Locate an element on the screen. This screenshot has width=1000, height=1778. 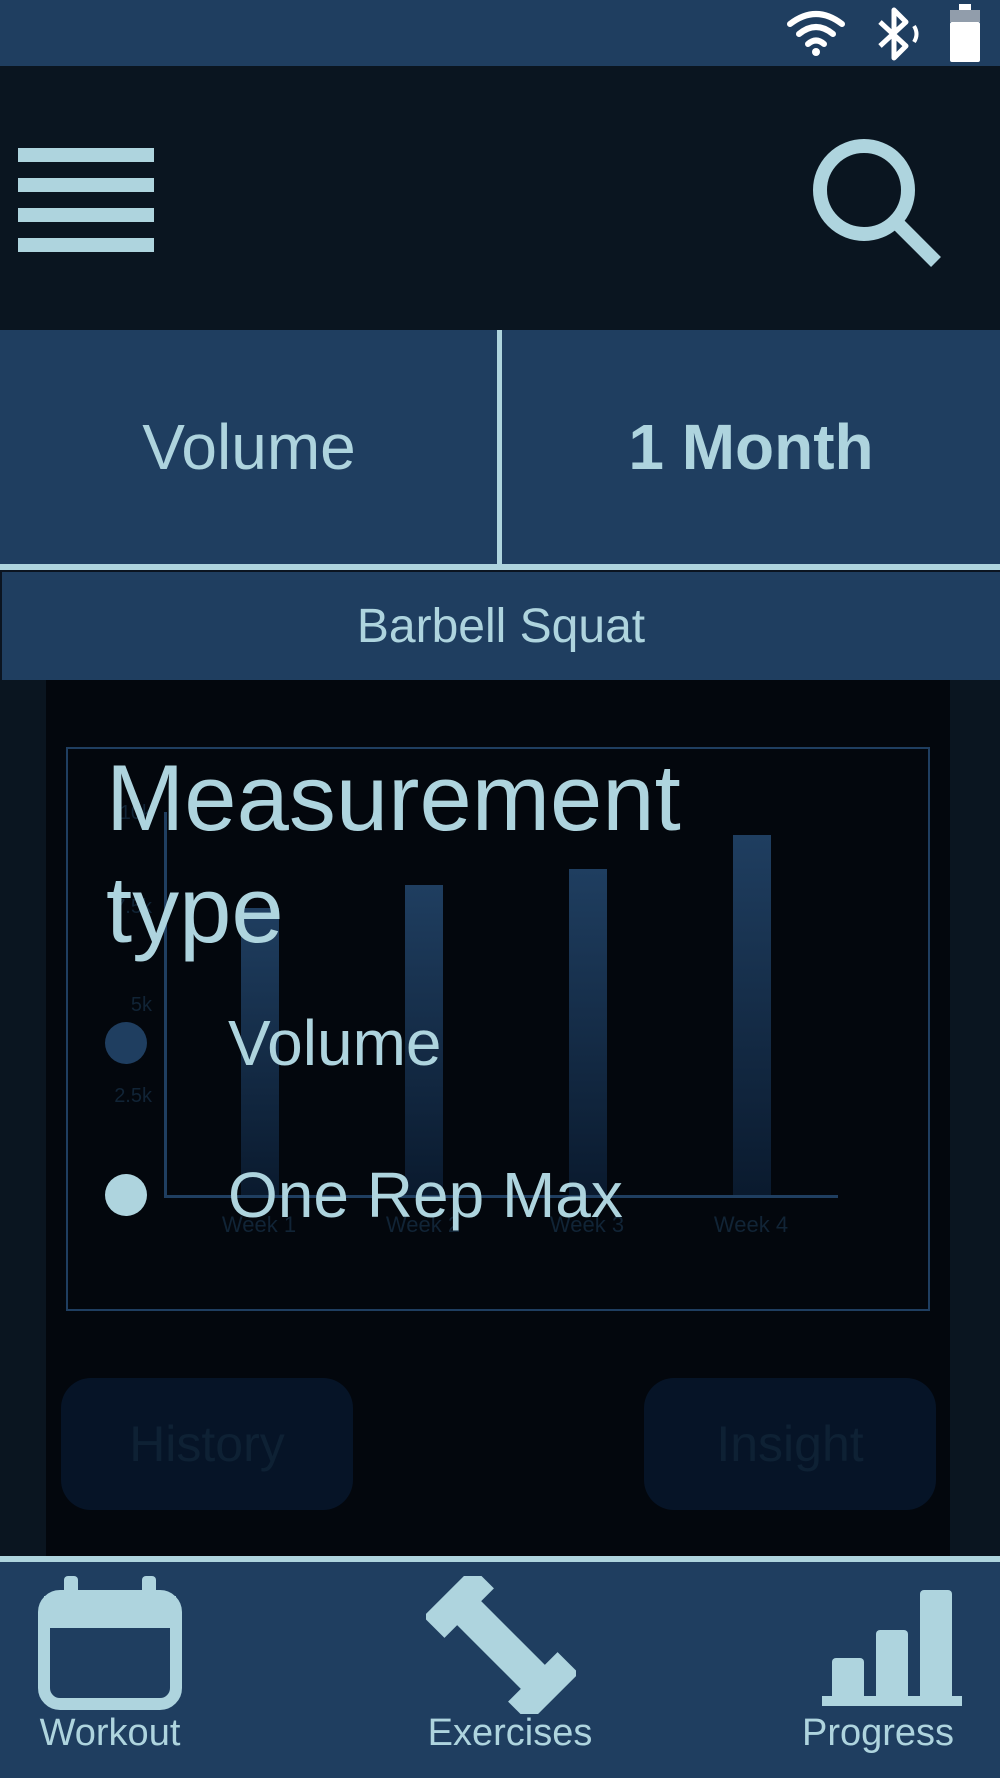
selector-underline is located at coordinates (500, 567).